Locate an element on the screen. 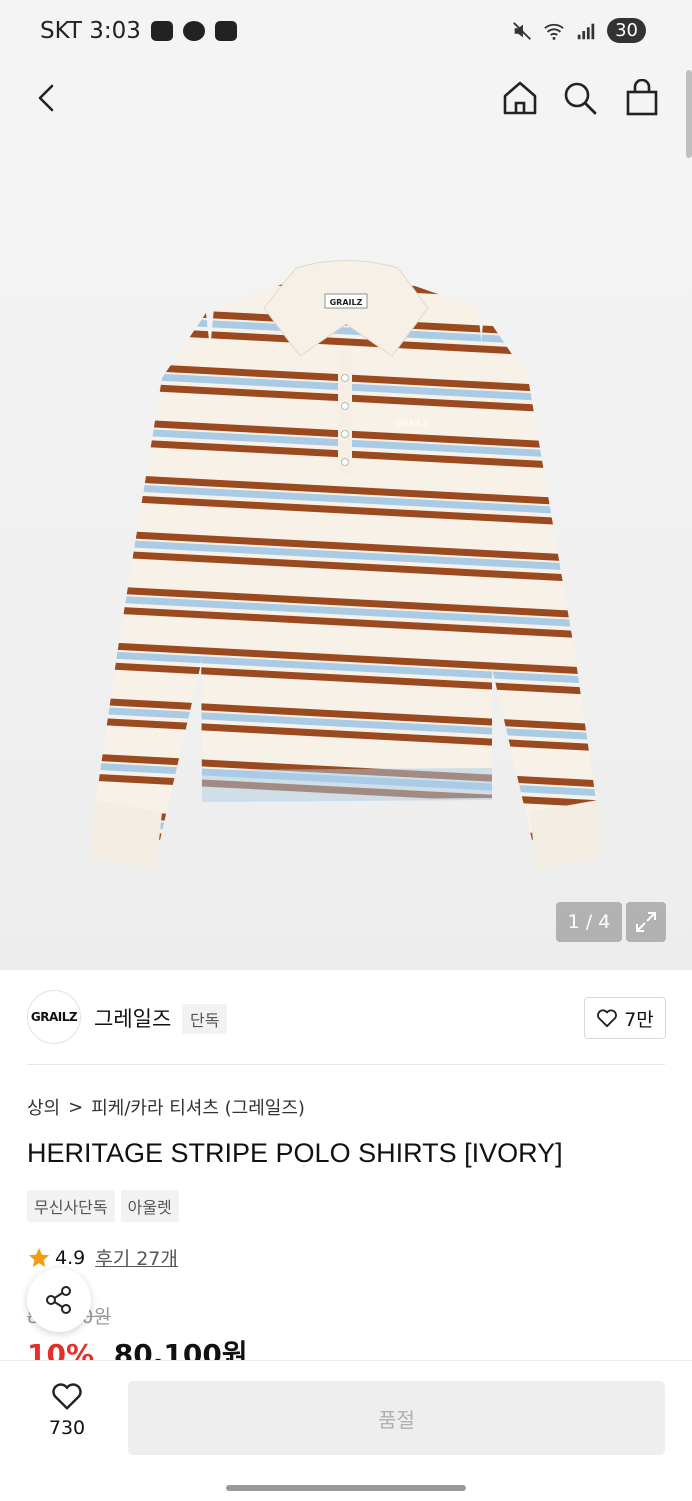  sold-out-button: 품절 is located at coordinates (396, 1418).